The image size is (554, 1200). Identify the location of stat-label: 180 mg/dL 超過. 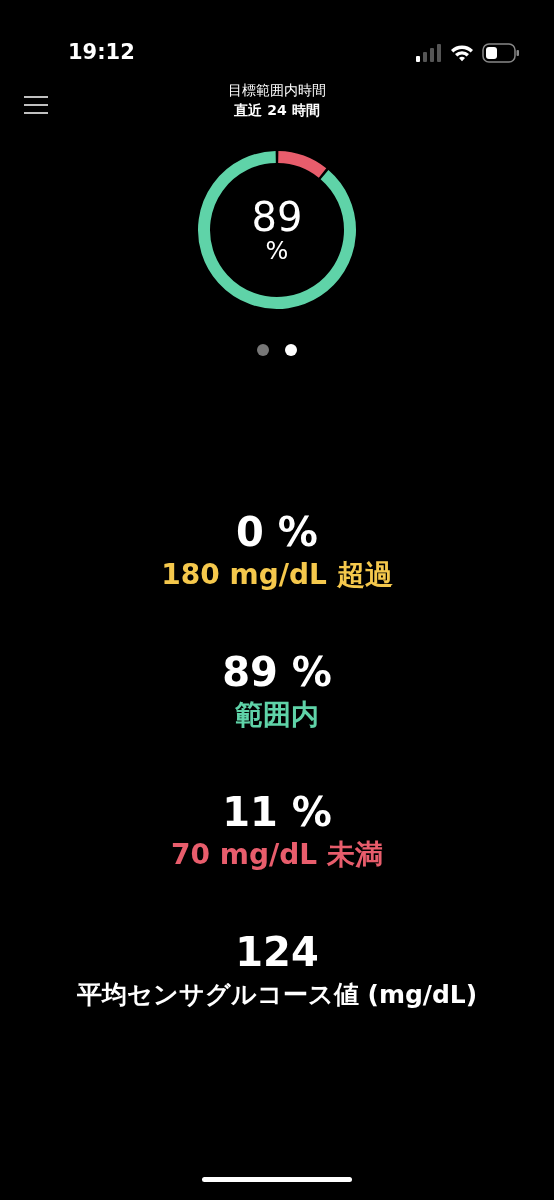
(277, 575).